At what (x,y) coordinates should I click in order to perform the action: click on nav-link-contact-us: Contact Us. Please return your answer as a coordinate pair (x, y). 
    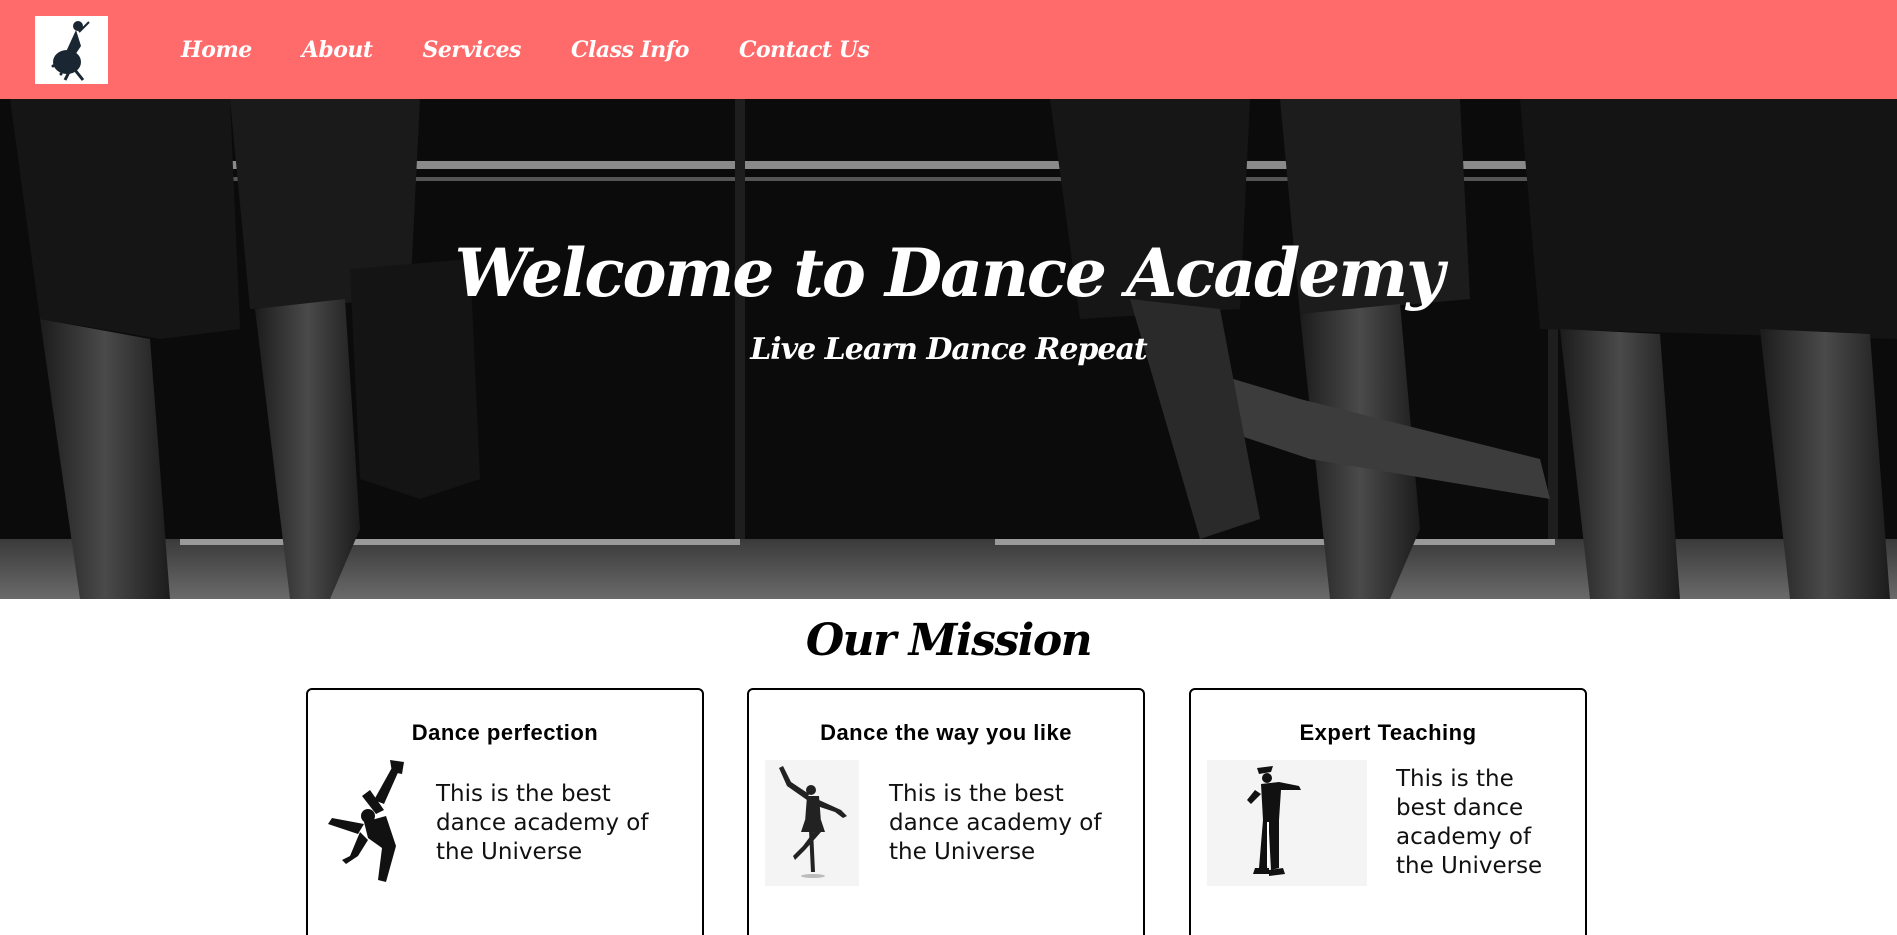
    Looking at the image, I should click on (804, 50).